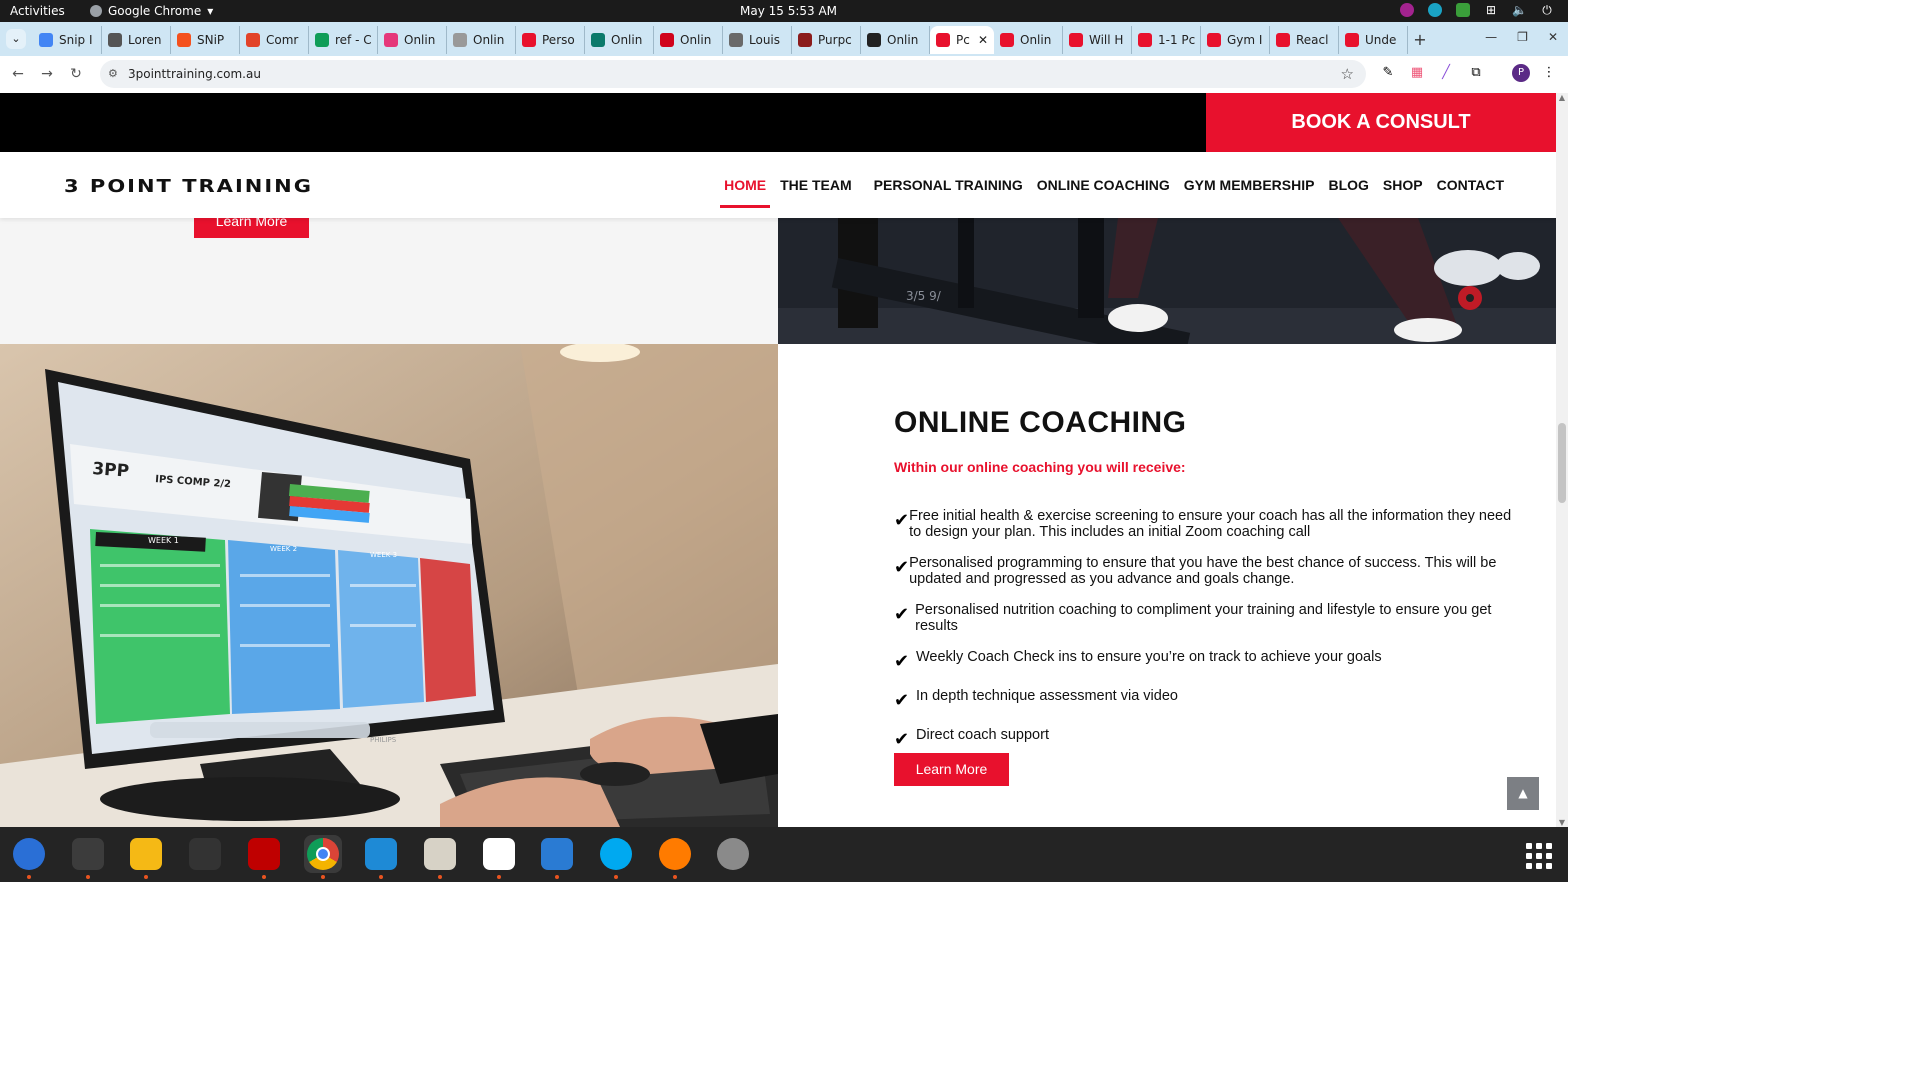 The height and width of the screenshot is (1080, 1920). I want to click on activities-button: Activities, so click(37, 11).